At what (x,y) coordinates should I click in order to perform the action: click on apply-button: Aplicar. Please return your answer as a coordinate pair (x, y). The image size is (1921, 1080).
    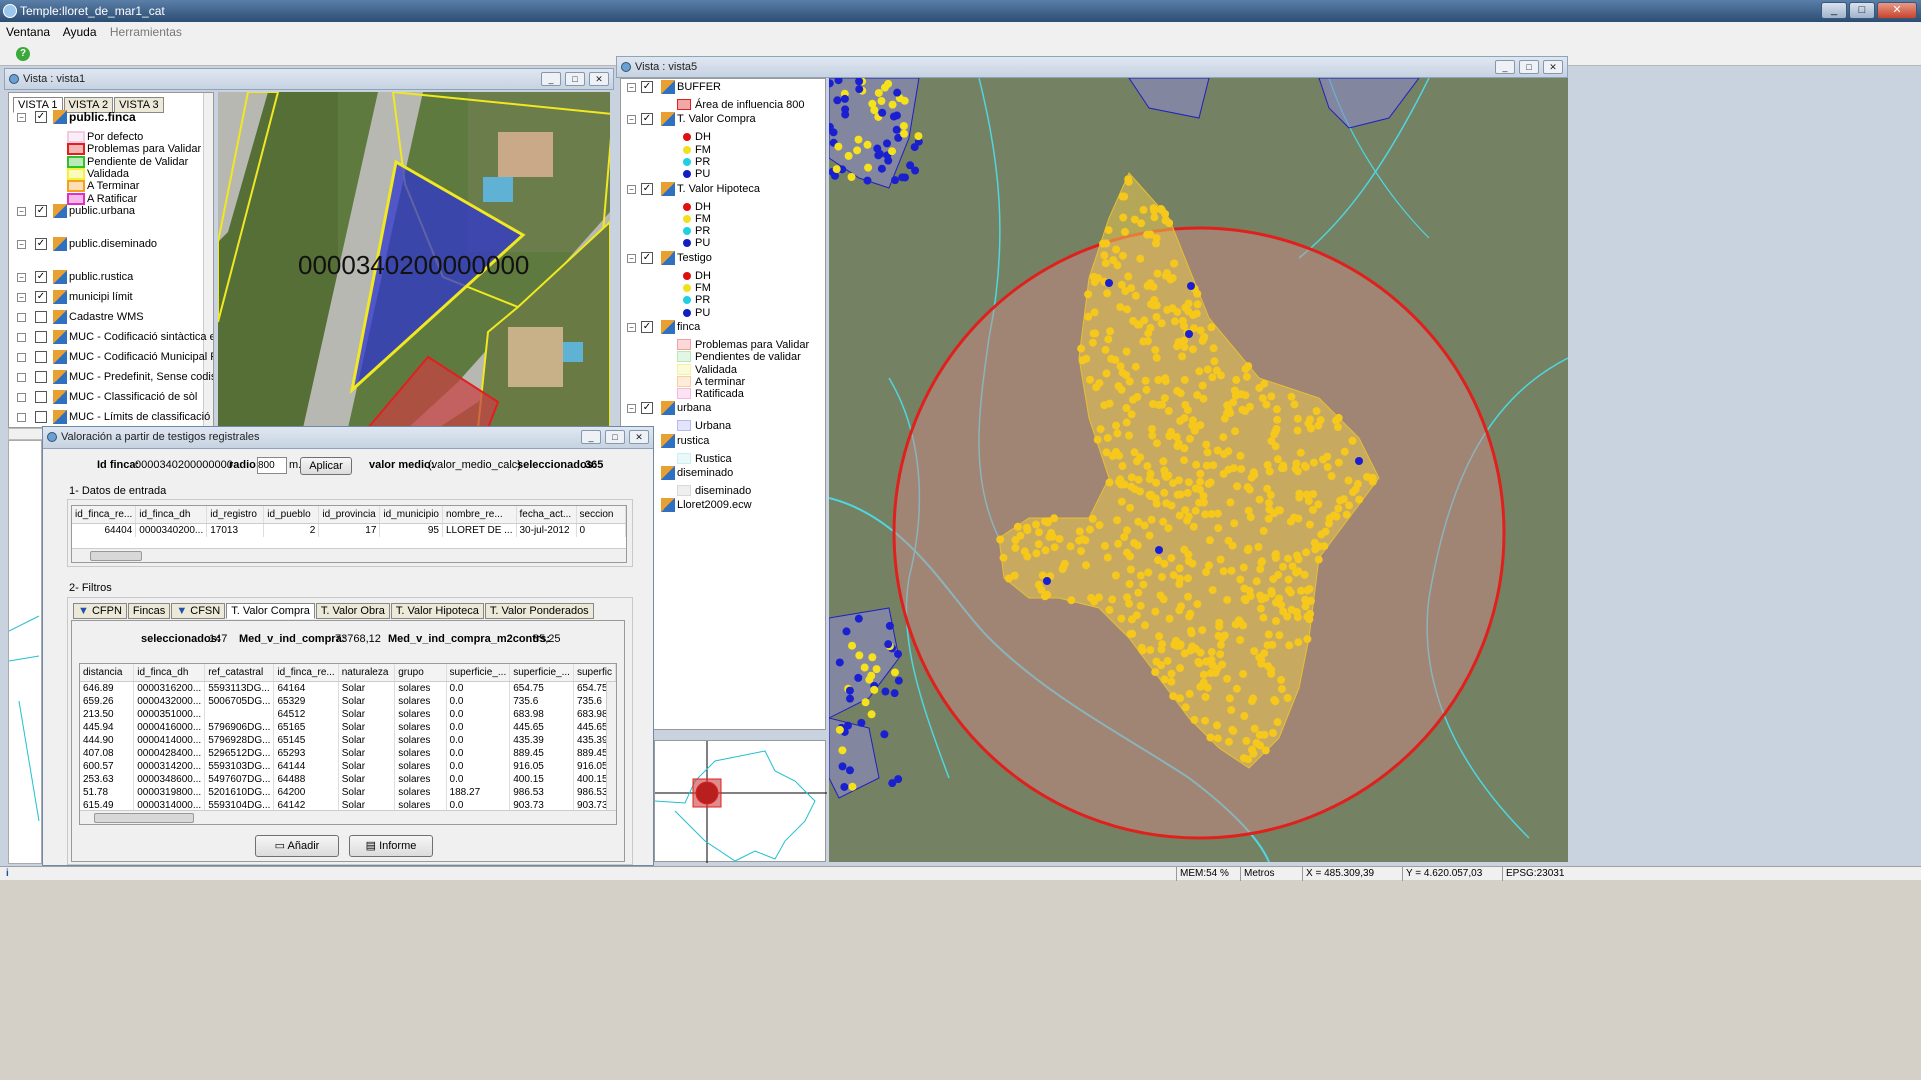
    Looking at the image, I should click on (326, 466).